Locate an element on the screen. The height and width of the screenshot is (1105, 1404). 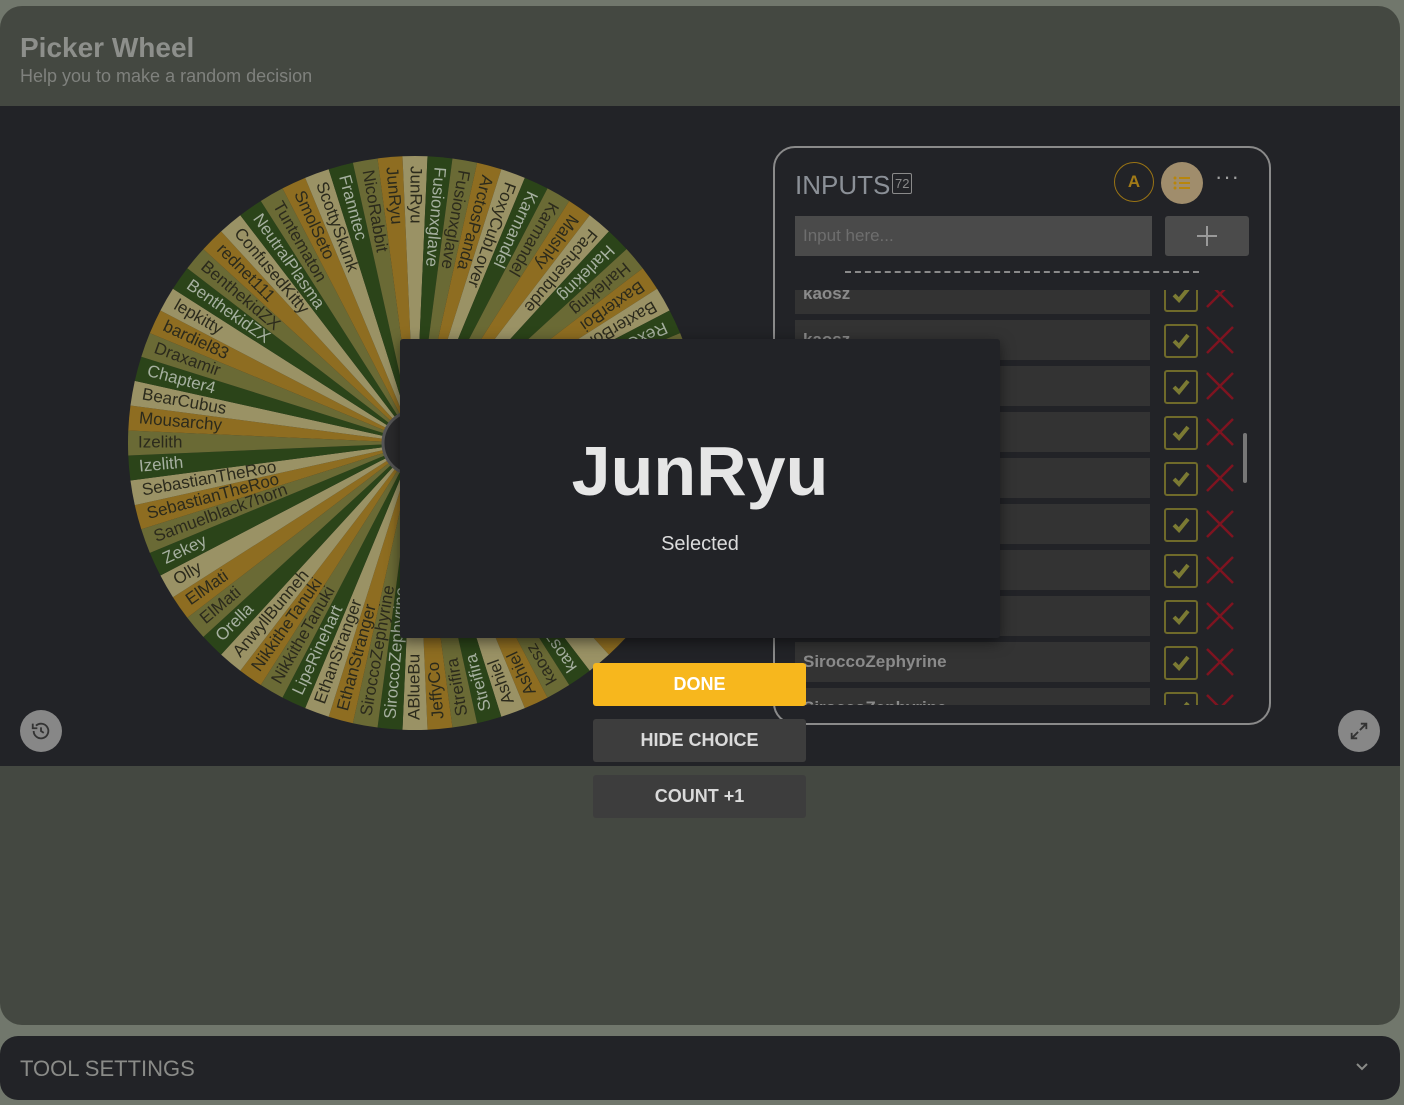
history-icon is located at coordinates (40, 731).